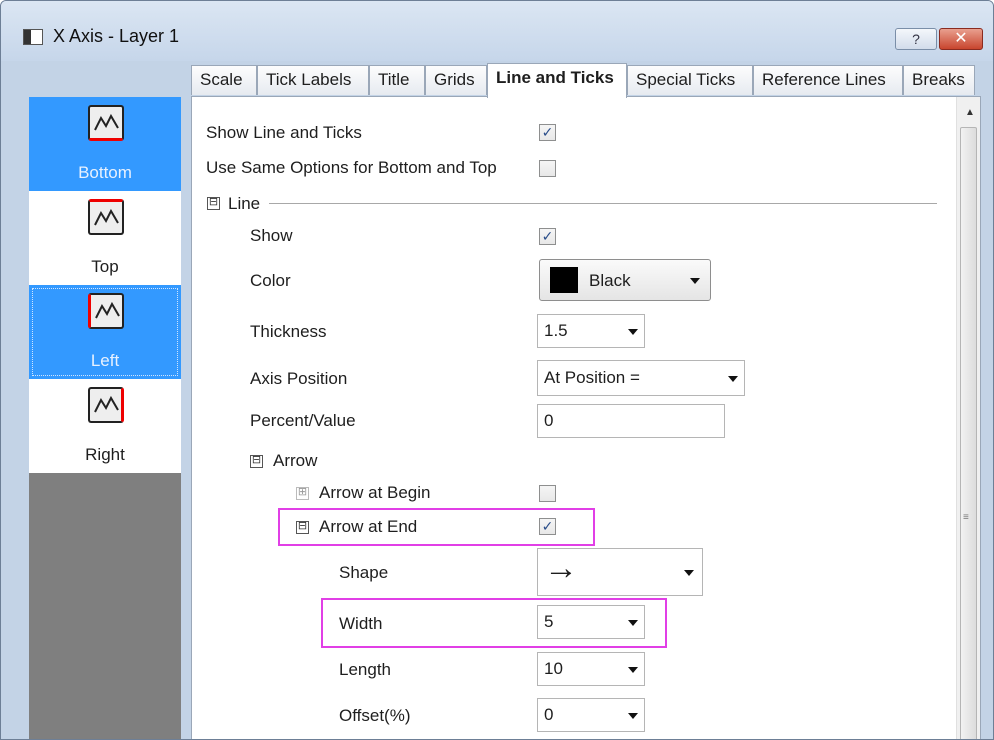 The width and height of the screenshot is (994, 740). Describe the element at coordinates (564, 280) in the screenshot. I see `color-swatch` at that location.